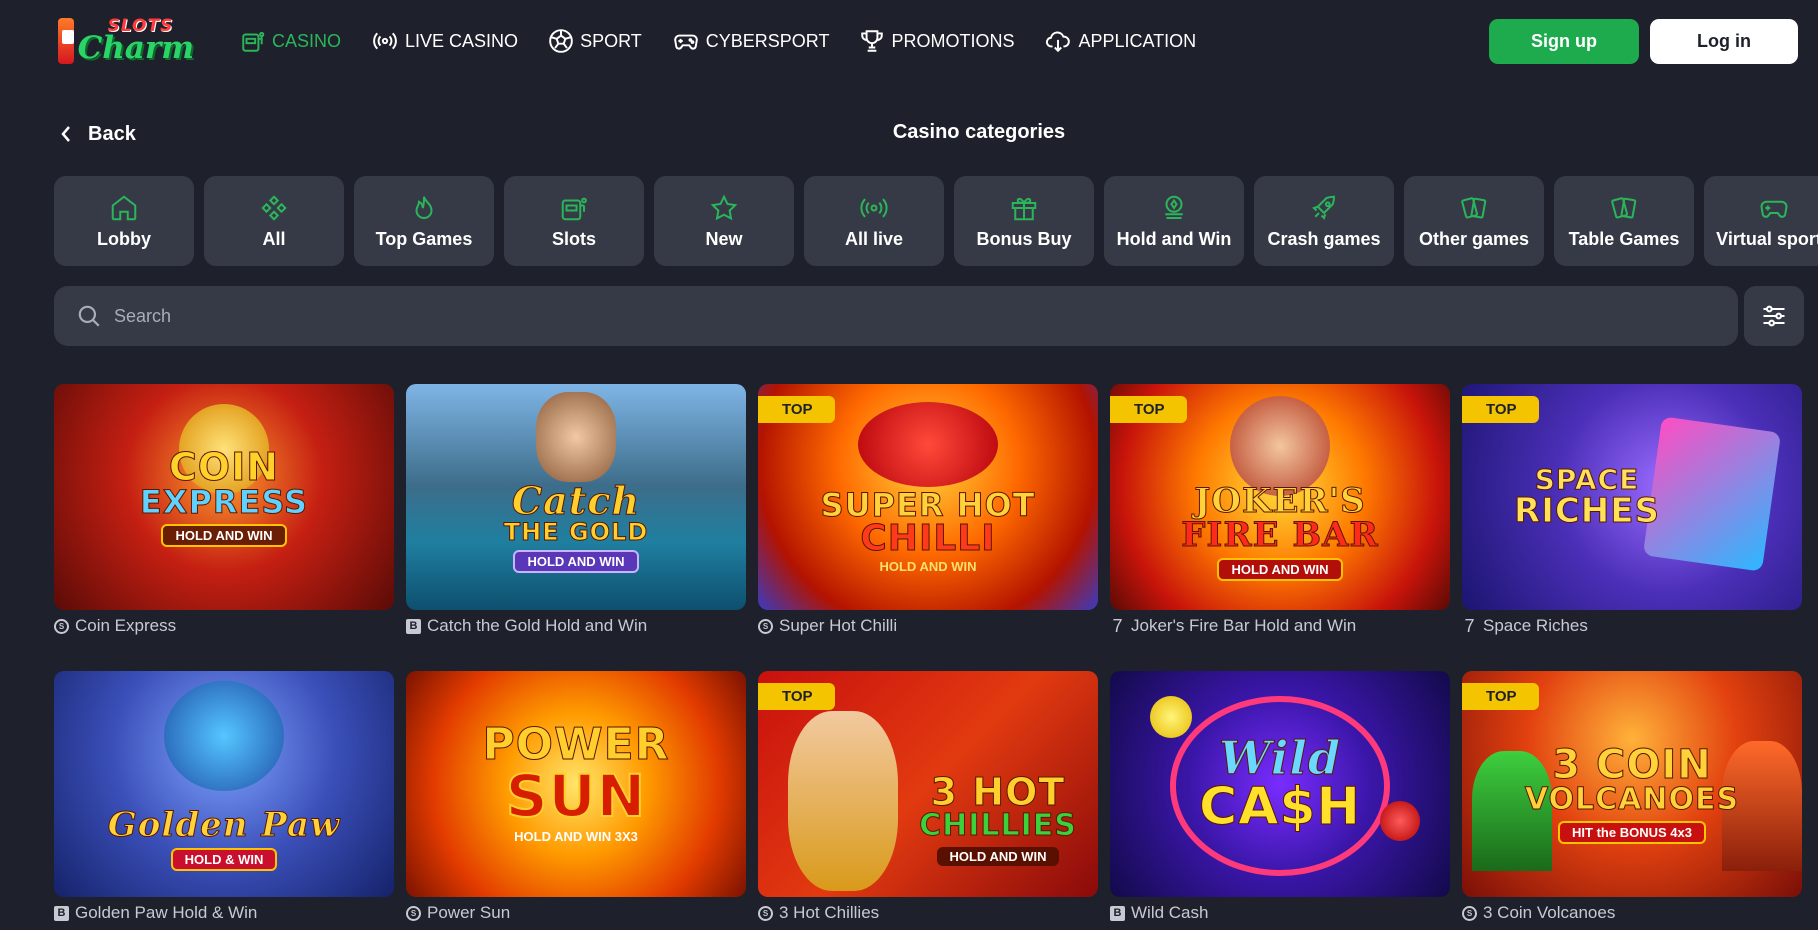 The image size is (1818, 930). I want to click on nav-cybersport: CYBERSPORT, so click(751, 41).